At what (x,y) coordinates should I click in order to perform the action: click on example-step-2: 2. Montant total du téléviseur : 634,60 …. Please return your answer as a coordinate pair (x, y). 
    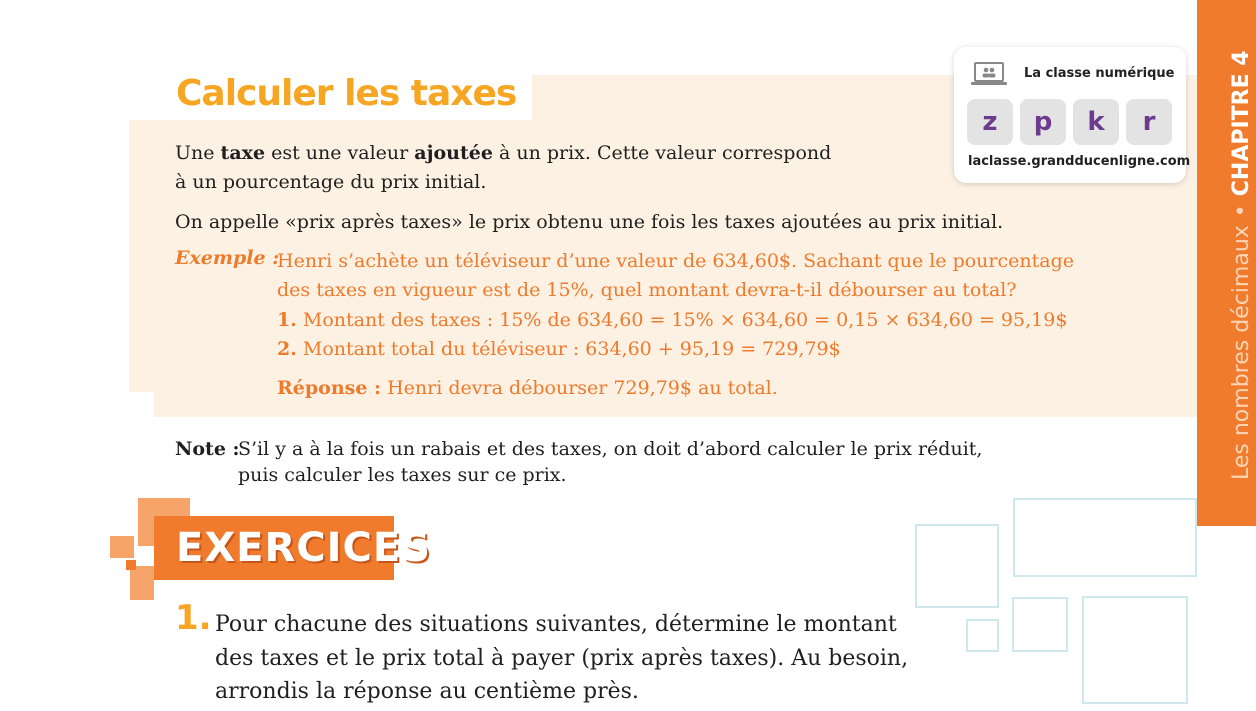
    Looking at the image, I should click on (559, 349).